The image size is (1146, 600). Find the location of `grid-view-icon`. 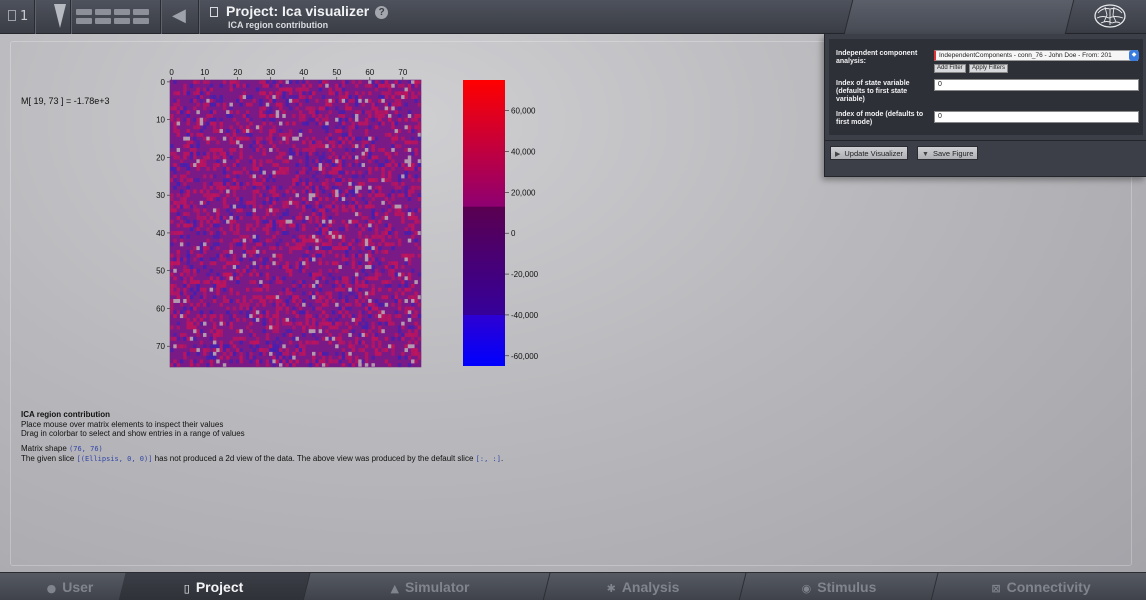

grid-view-icon is located at coordinates (114, 17).